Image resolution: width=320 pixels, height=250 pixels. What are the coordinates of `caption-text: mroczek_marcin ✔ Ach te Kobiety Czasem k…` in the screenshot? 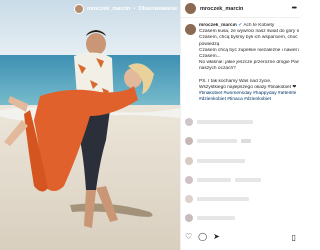 It's located at (249, 63).